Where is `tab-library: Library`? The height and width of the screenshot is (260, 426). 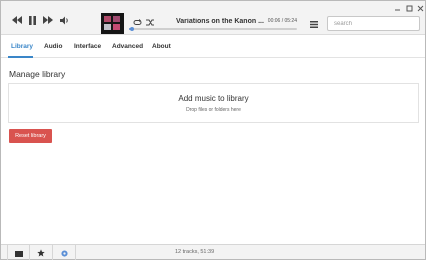
tab-library: Library is located at coordinates (22, 46).